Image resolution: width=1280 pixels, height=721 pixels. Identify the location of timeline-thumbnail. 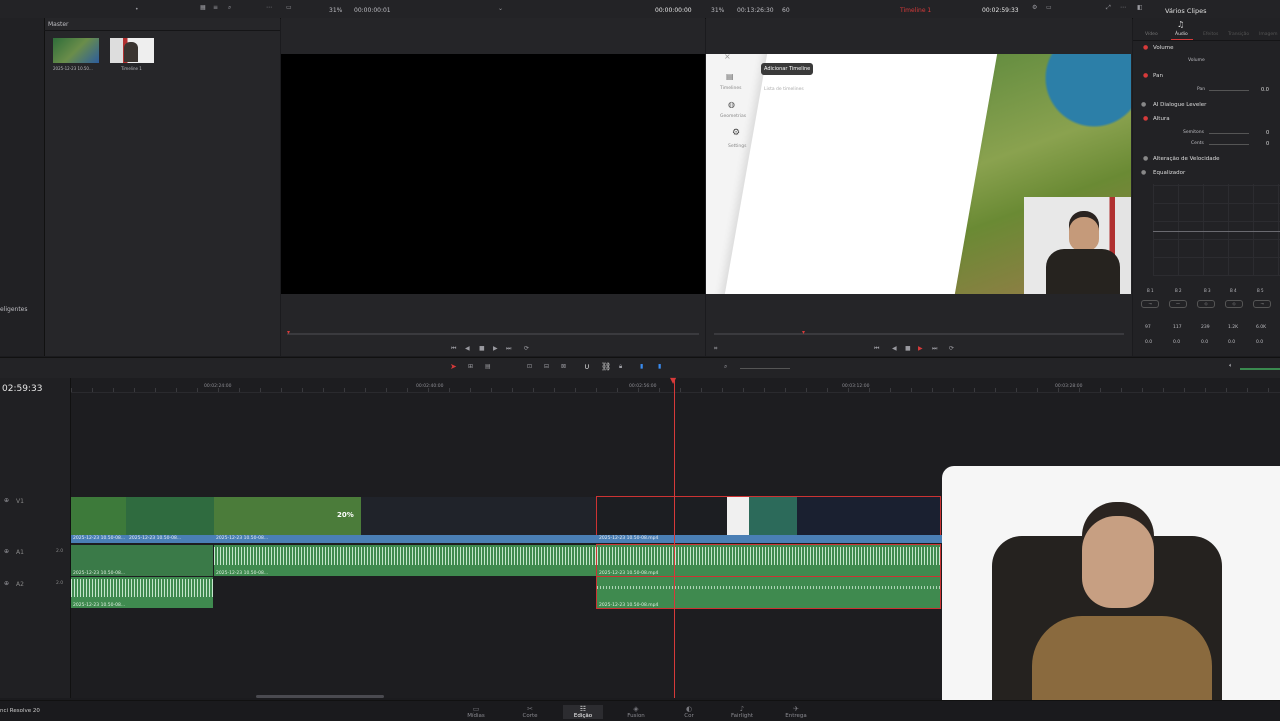
(132, 50).